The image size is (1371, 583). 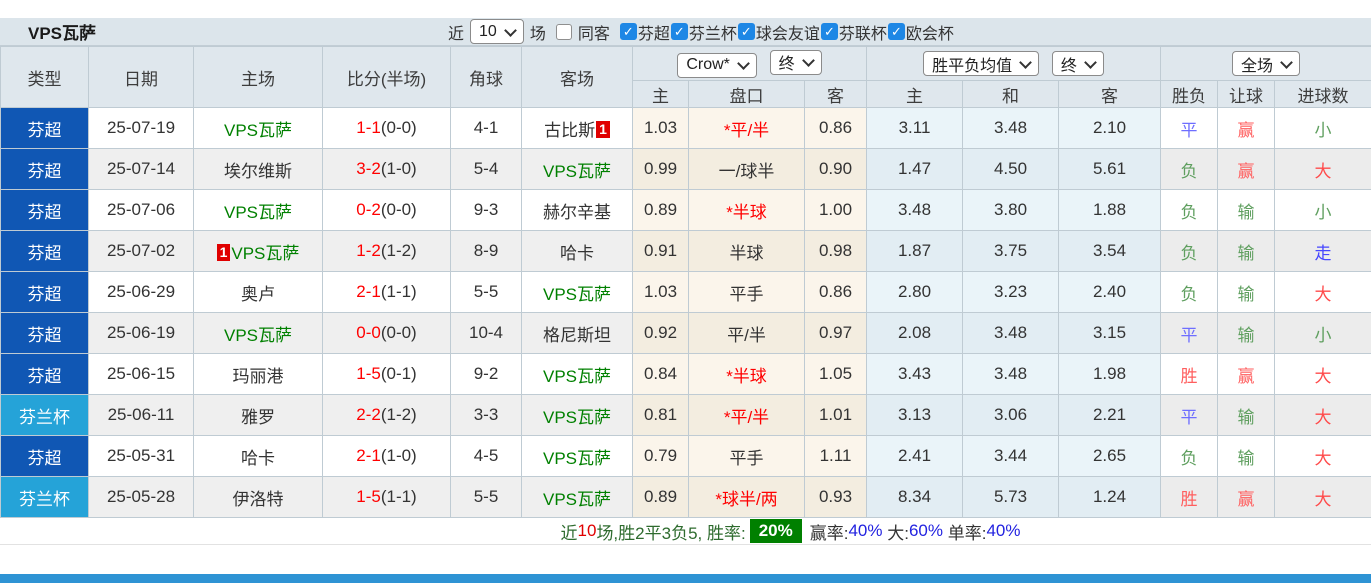 I want to click on bookmaker-select: Crow*, so click(x=717, y=65).